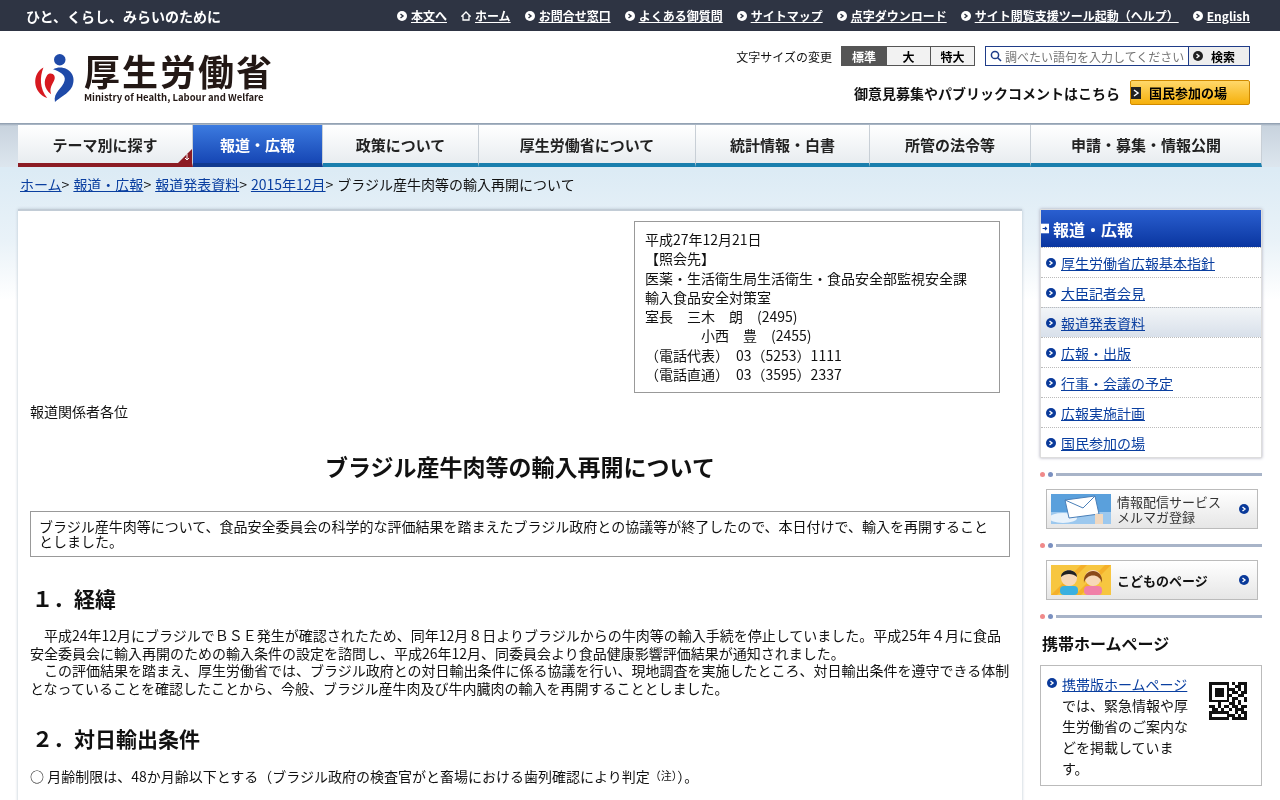  Describe the element at coordinates (908, 56) in the screenshot. I see `font-size-button: 大` at that location.